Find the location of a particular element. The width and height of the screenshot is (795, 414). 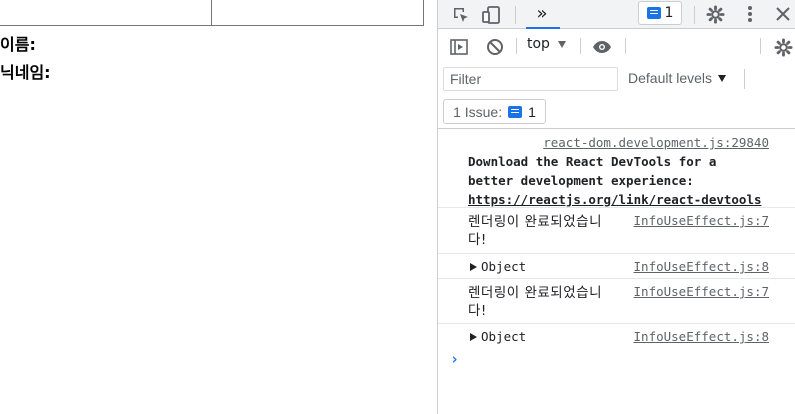

console-filter-input is located at coordinates (530, 79).